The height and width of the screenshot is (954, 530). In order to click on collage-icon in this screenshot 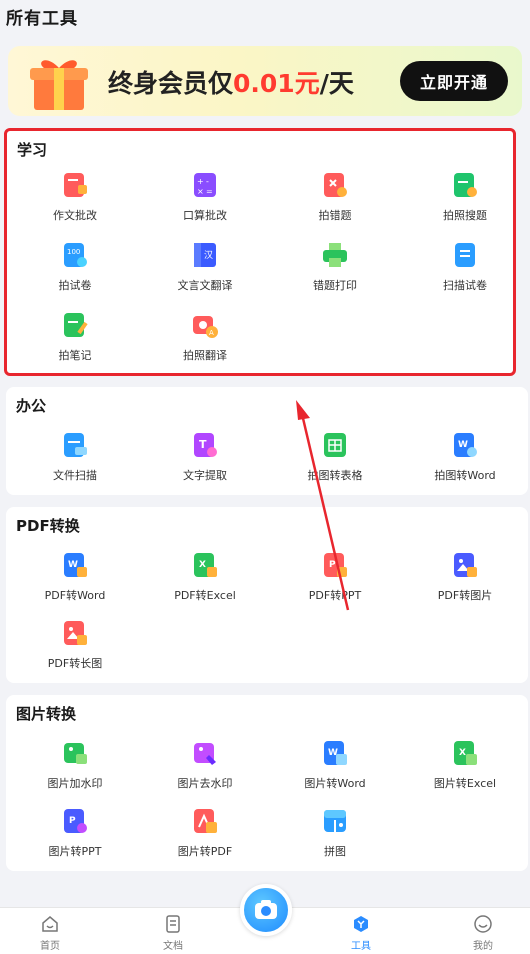, I will do `click(335, 821)`.